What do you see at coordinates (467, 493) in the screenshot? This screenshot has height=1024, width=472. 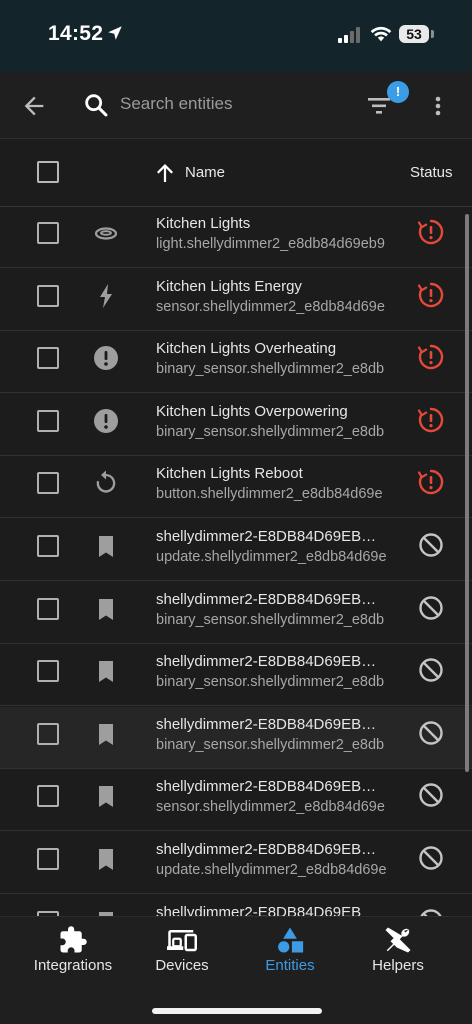 I see `list-scrollbar` at bounding box center [467, 493].